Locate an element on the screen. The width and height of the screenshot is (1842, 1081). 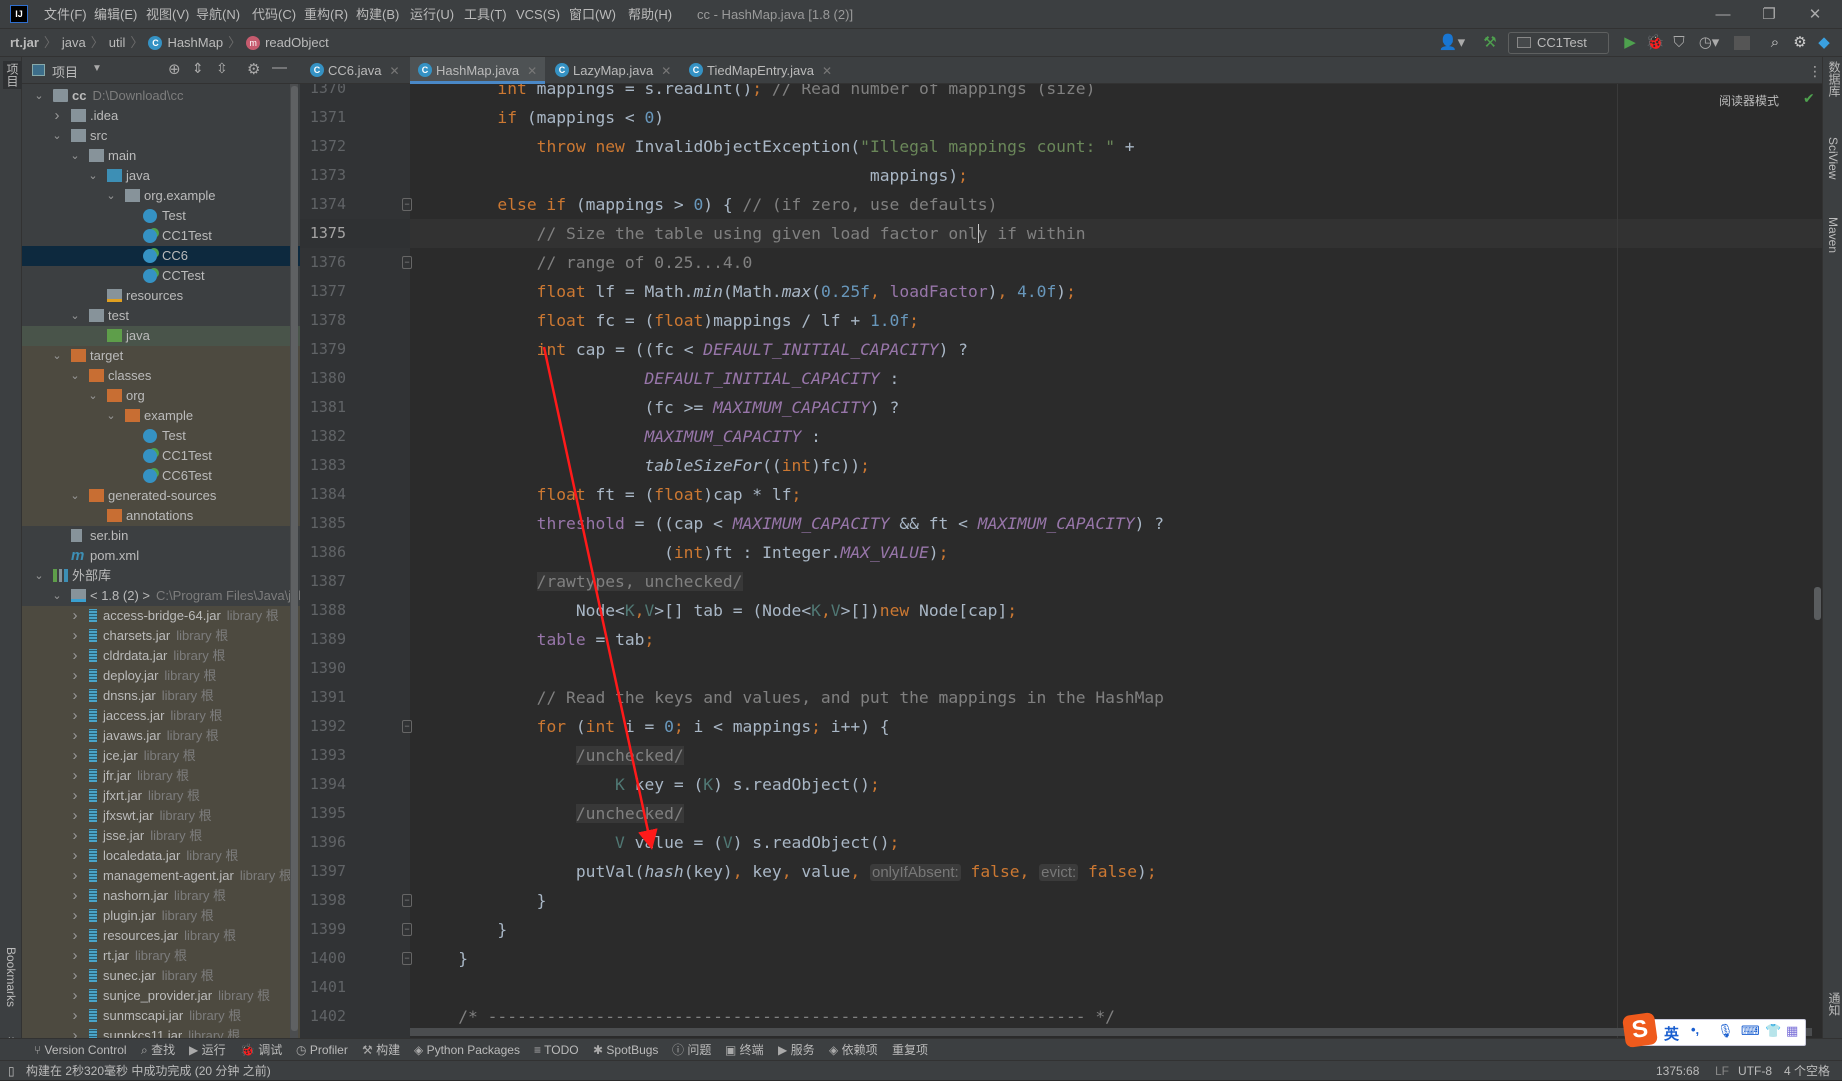
tree-item: ⌄ classes is located at coordinates (161, 376).